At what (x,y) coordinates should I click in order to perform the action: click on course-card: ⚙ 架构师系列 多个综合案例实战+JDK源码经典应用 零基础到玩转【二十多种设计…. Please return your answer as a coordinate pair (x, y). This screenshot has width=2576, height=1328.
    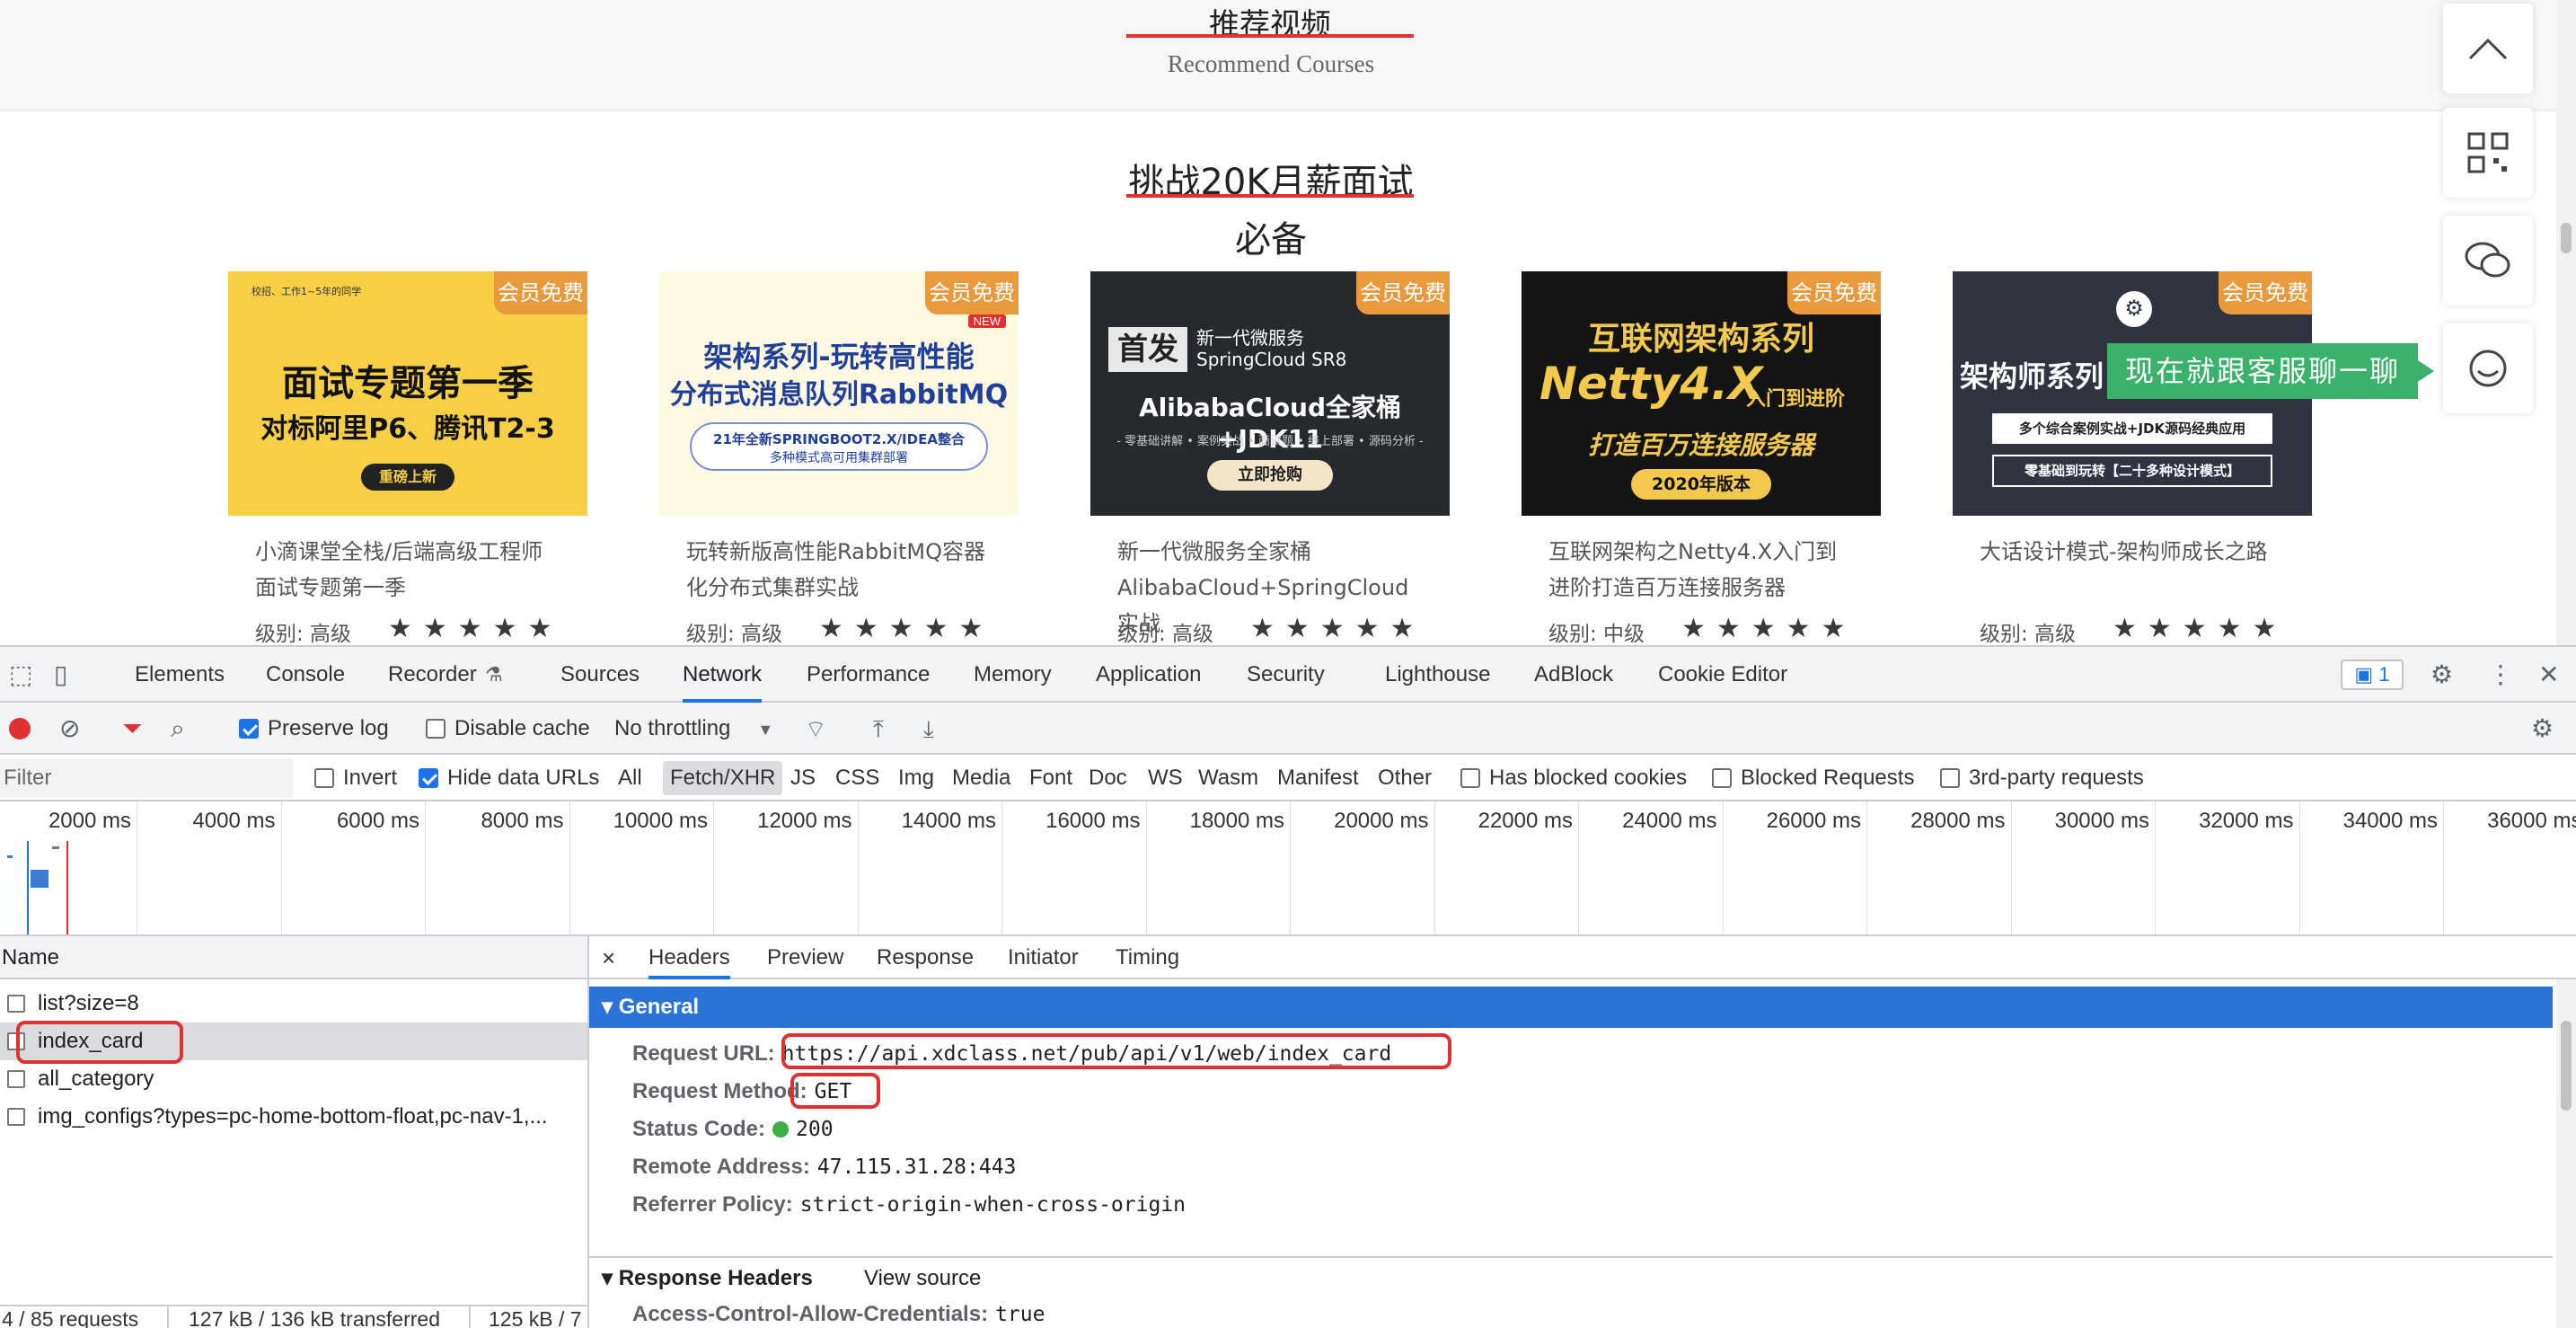
    Looking at the image, I should click on (2132, 458).